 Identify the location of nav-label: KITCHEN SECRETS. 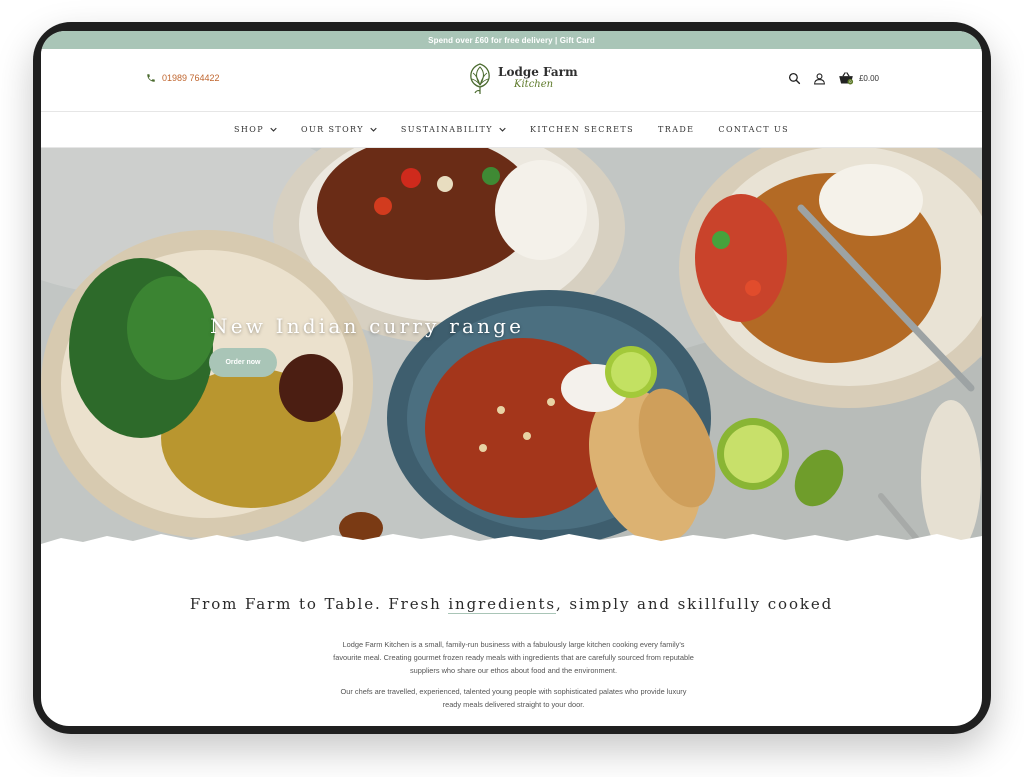
(582, 129).